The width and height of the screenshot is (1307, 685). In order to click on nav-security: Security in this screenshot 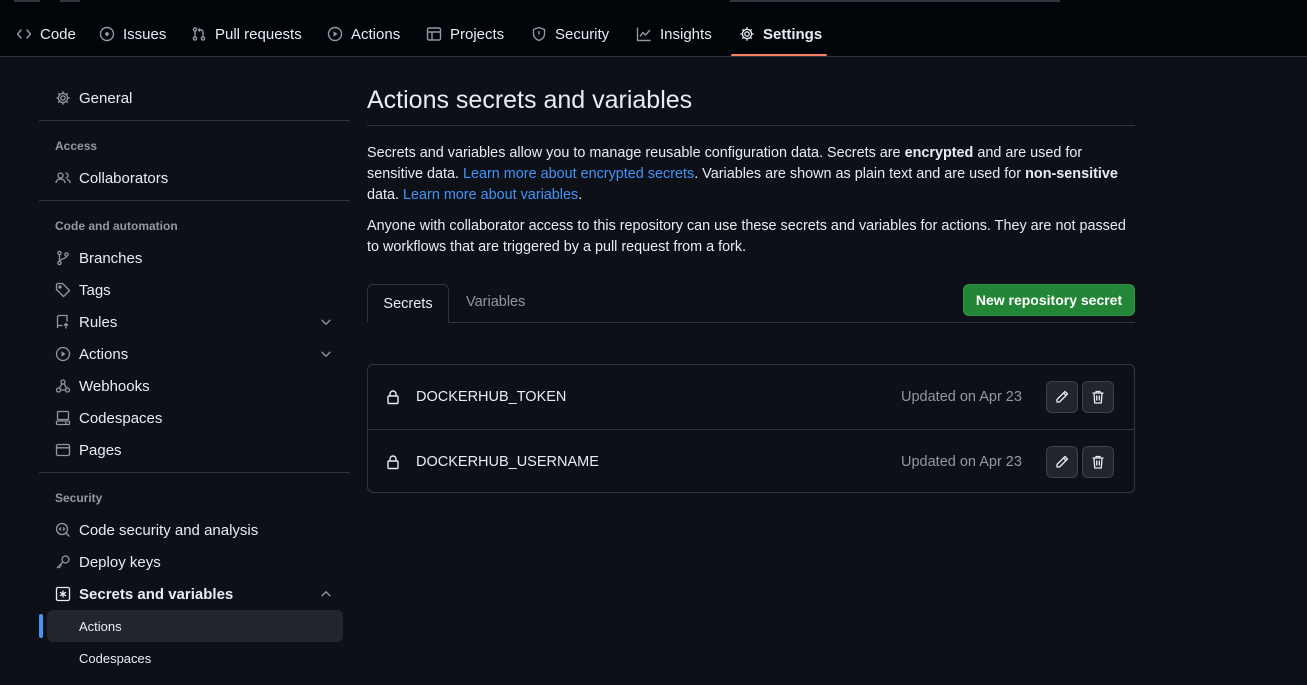, I will do `click(570, 34)`.